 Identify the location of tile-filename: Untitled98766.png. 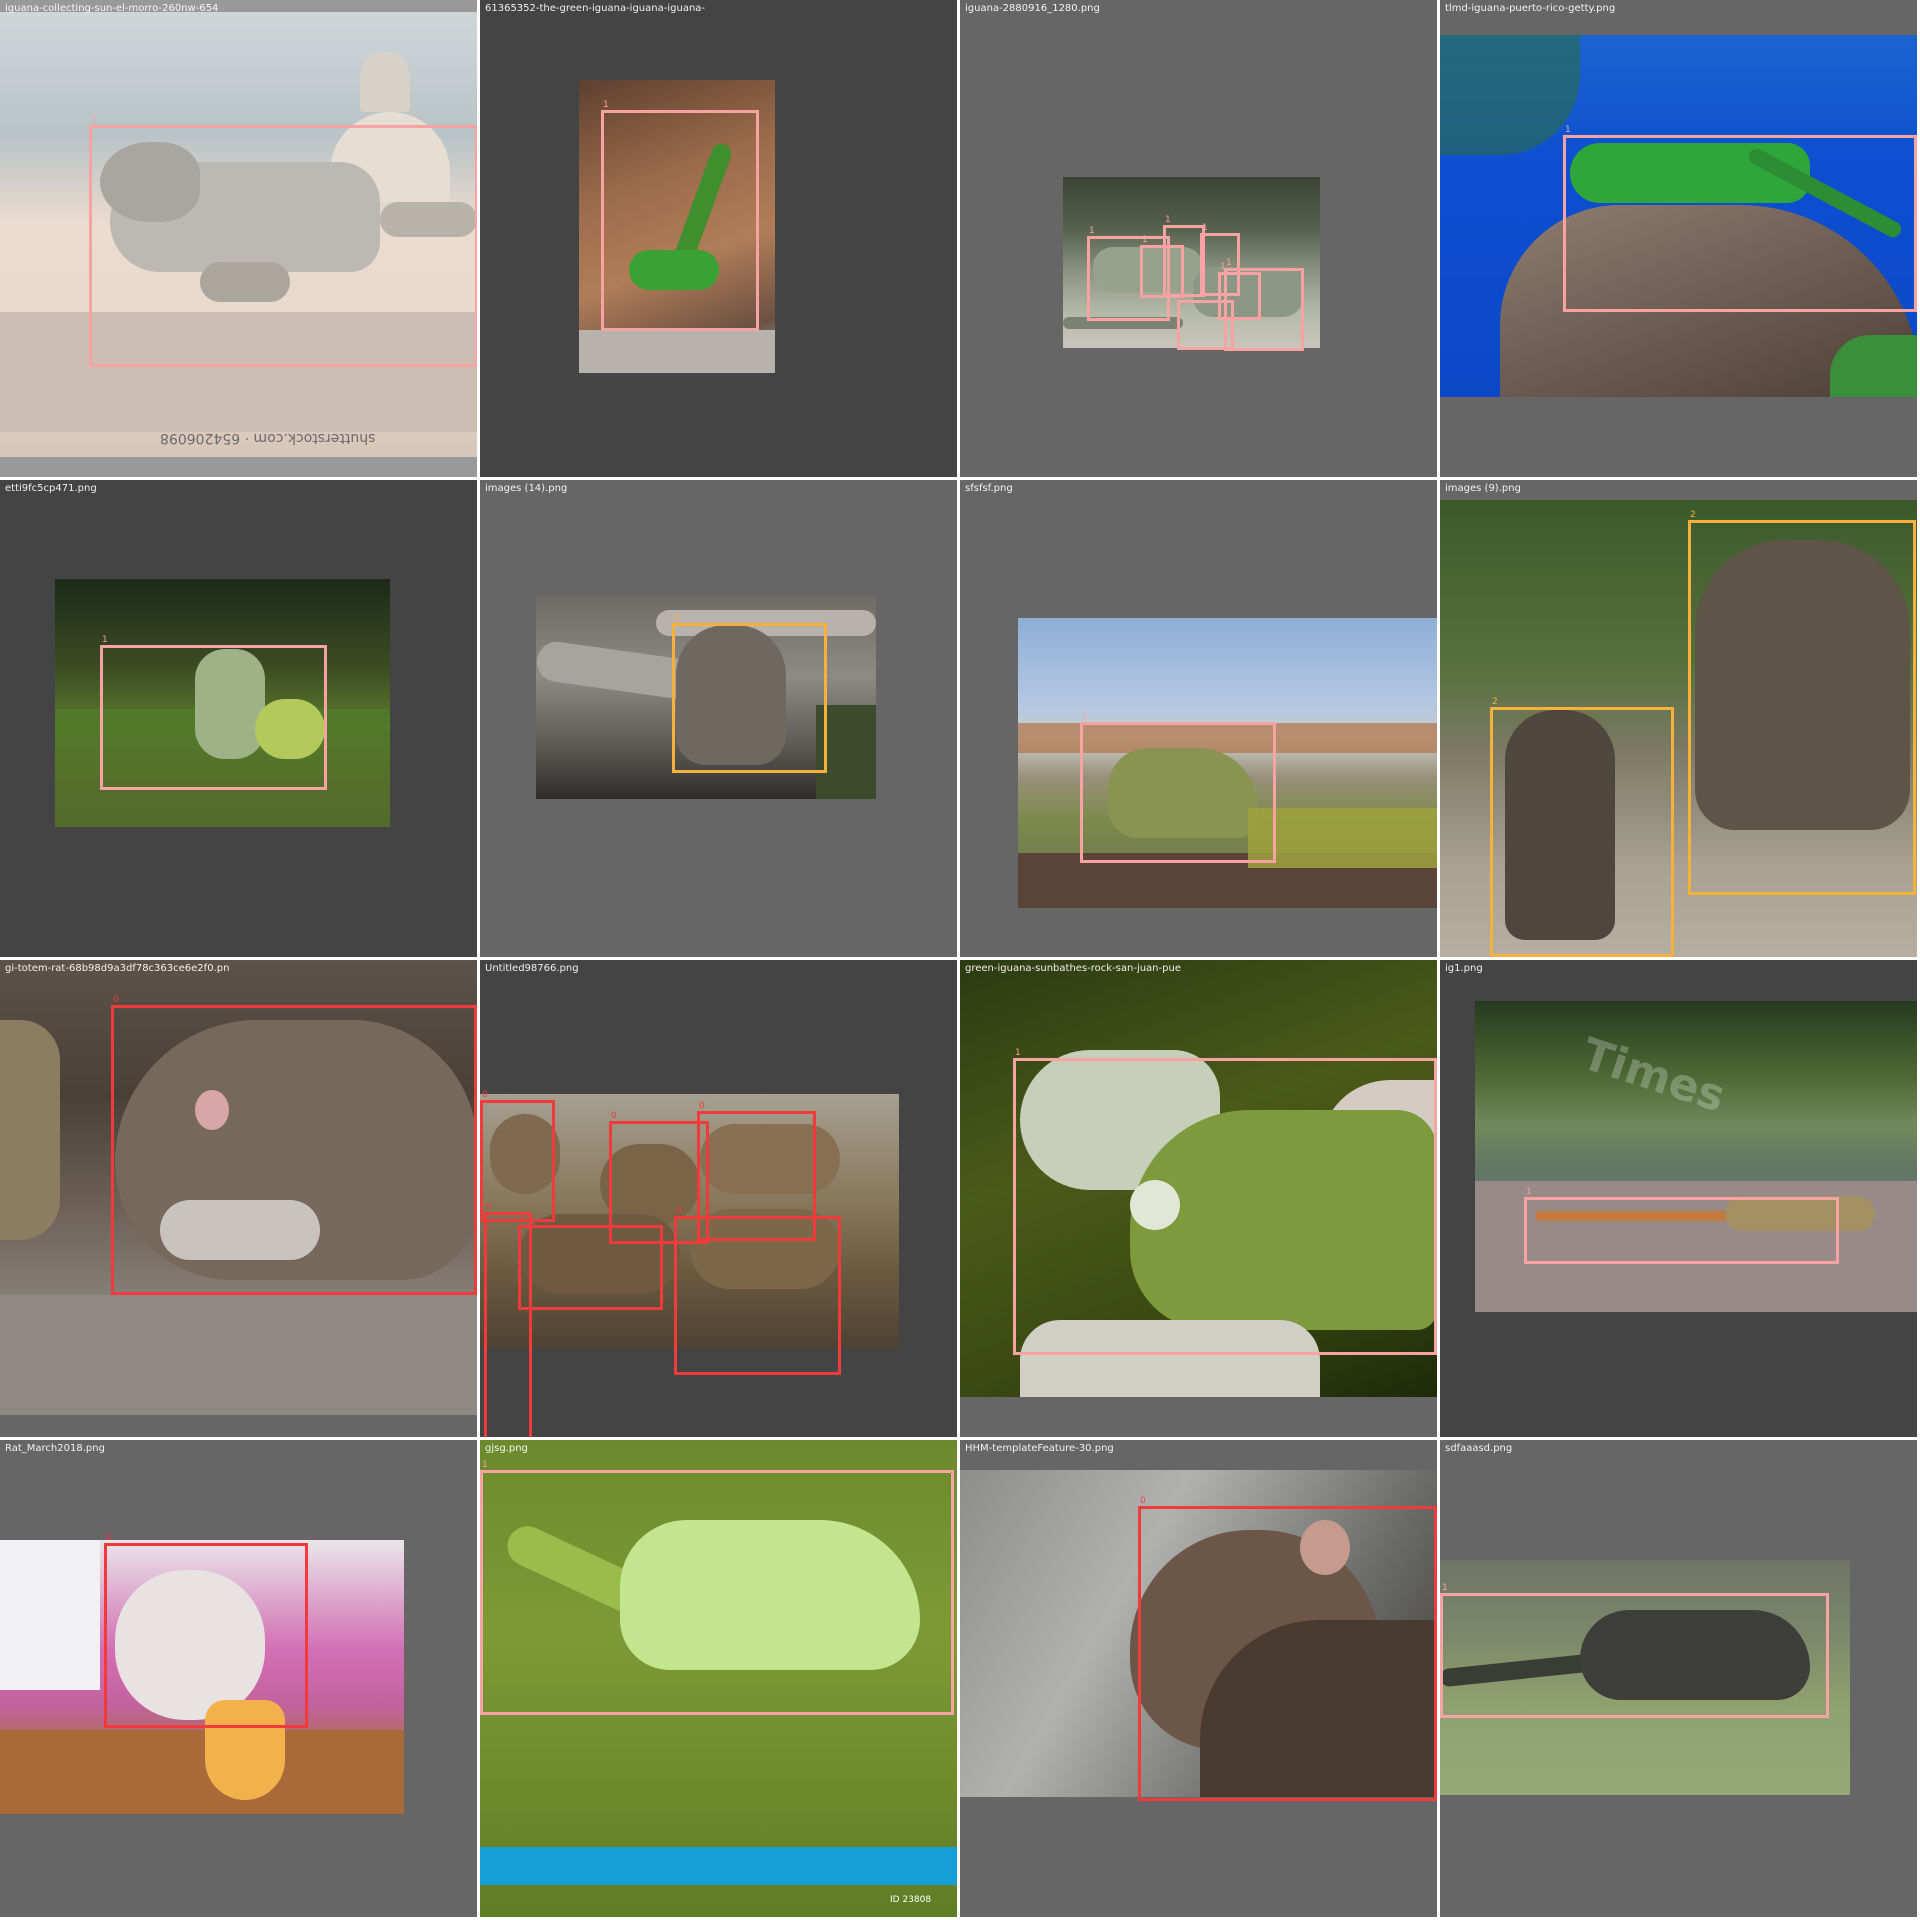
(532, 968).